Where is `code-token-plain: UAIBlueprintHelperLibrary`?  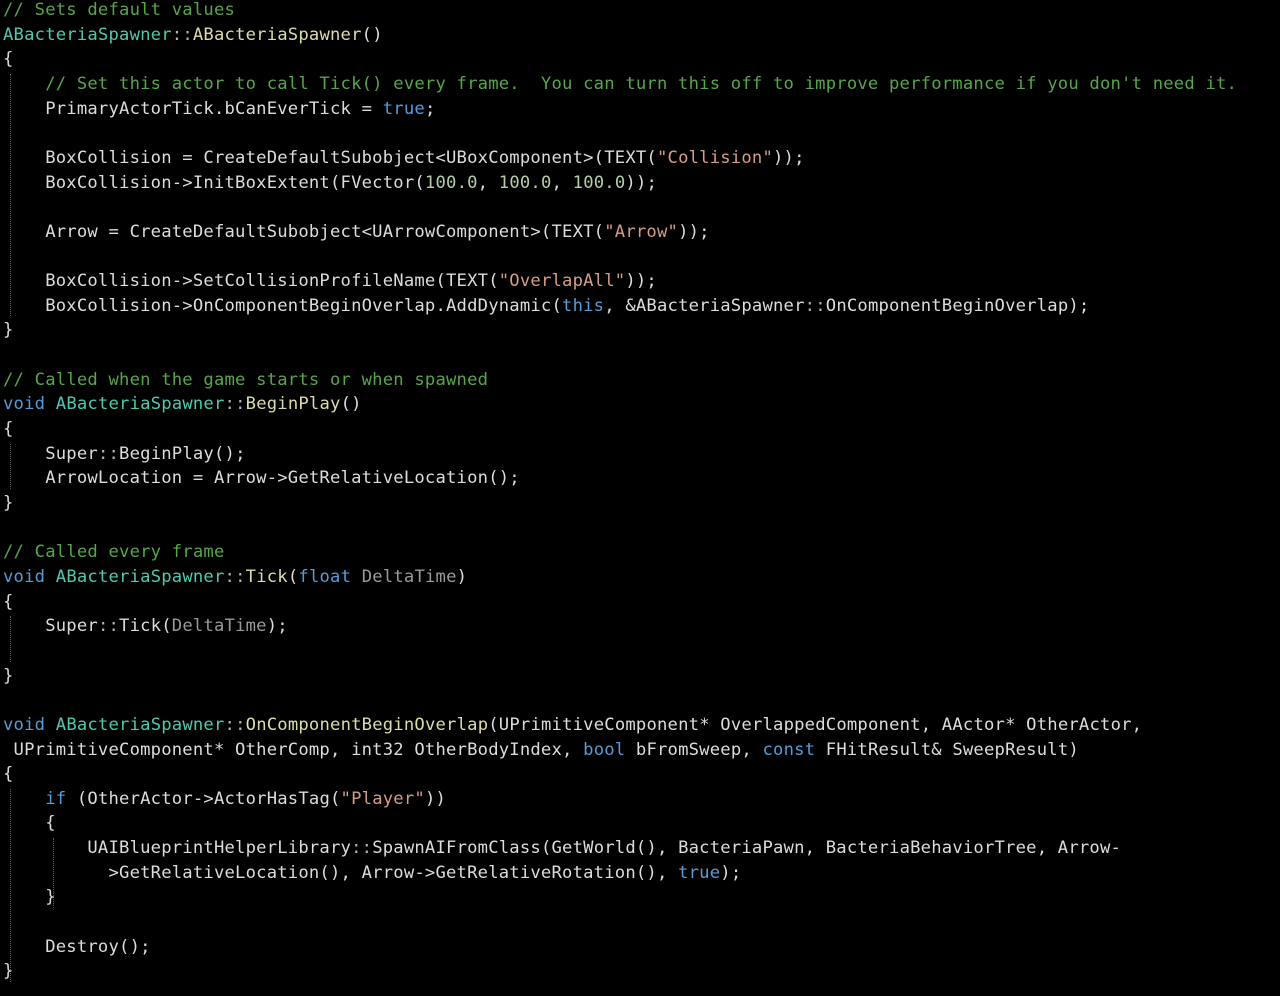 code-token-plain: UAIBlueprintHelperLibrary is located at coordinates (177, 848).